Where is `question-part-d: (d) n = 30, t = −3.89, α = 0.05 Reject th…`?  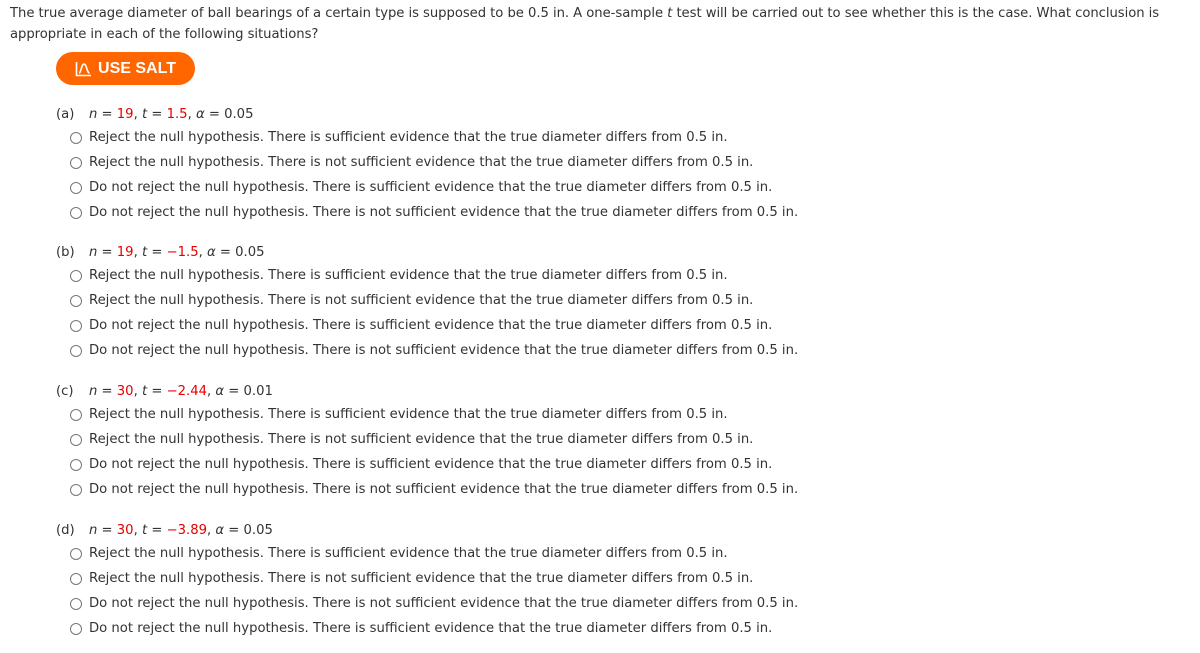
question-part-d: (d) n = 30, t = −3.89, α = 0.05 Reject th… is located at coordinates (427, 581).